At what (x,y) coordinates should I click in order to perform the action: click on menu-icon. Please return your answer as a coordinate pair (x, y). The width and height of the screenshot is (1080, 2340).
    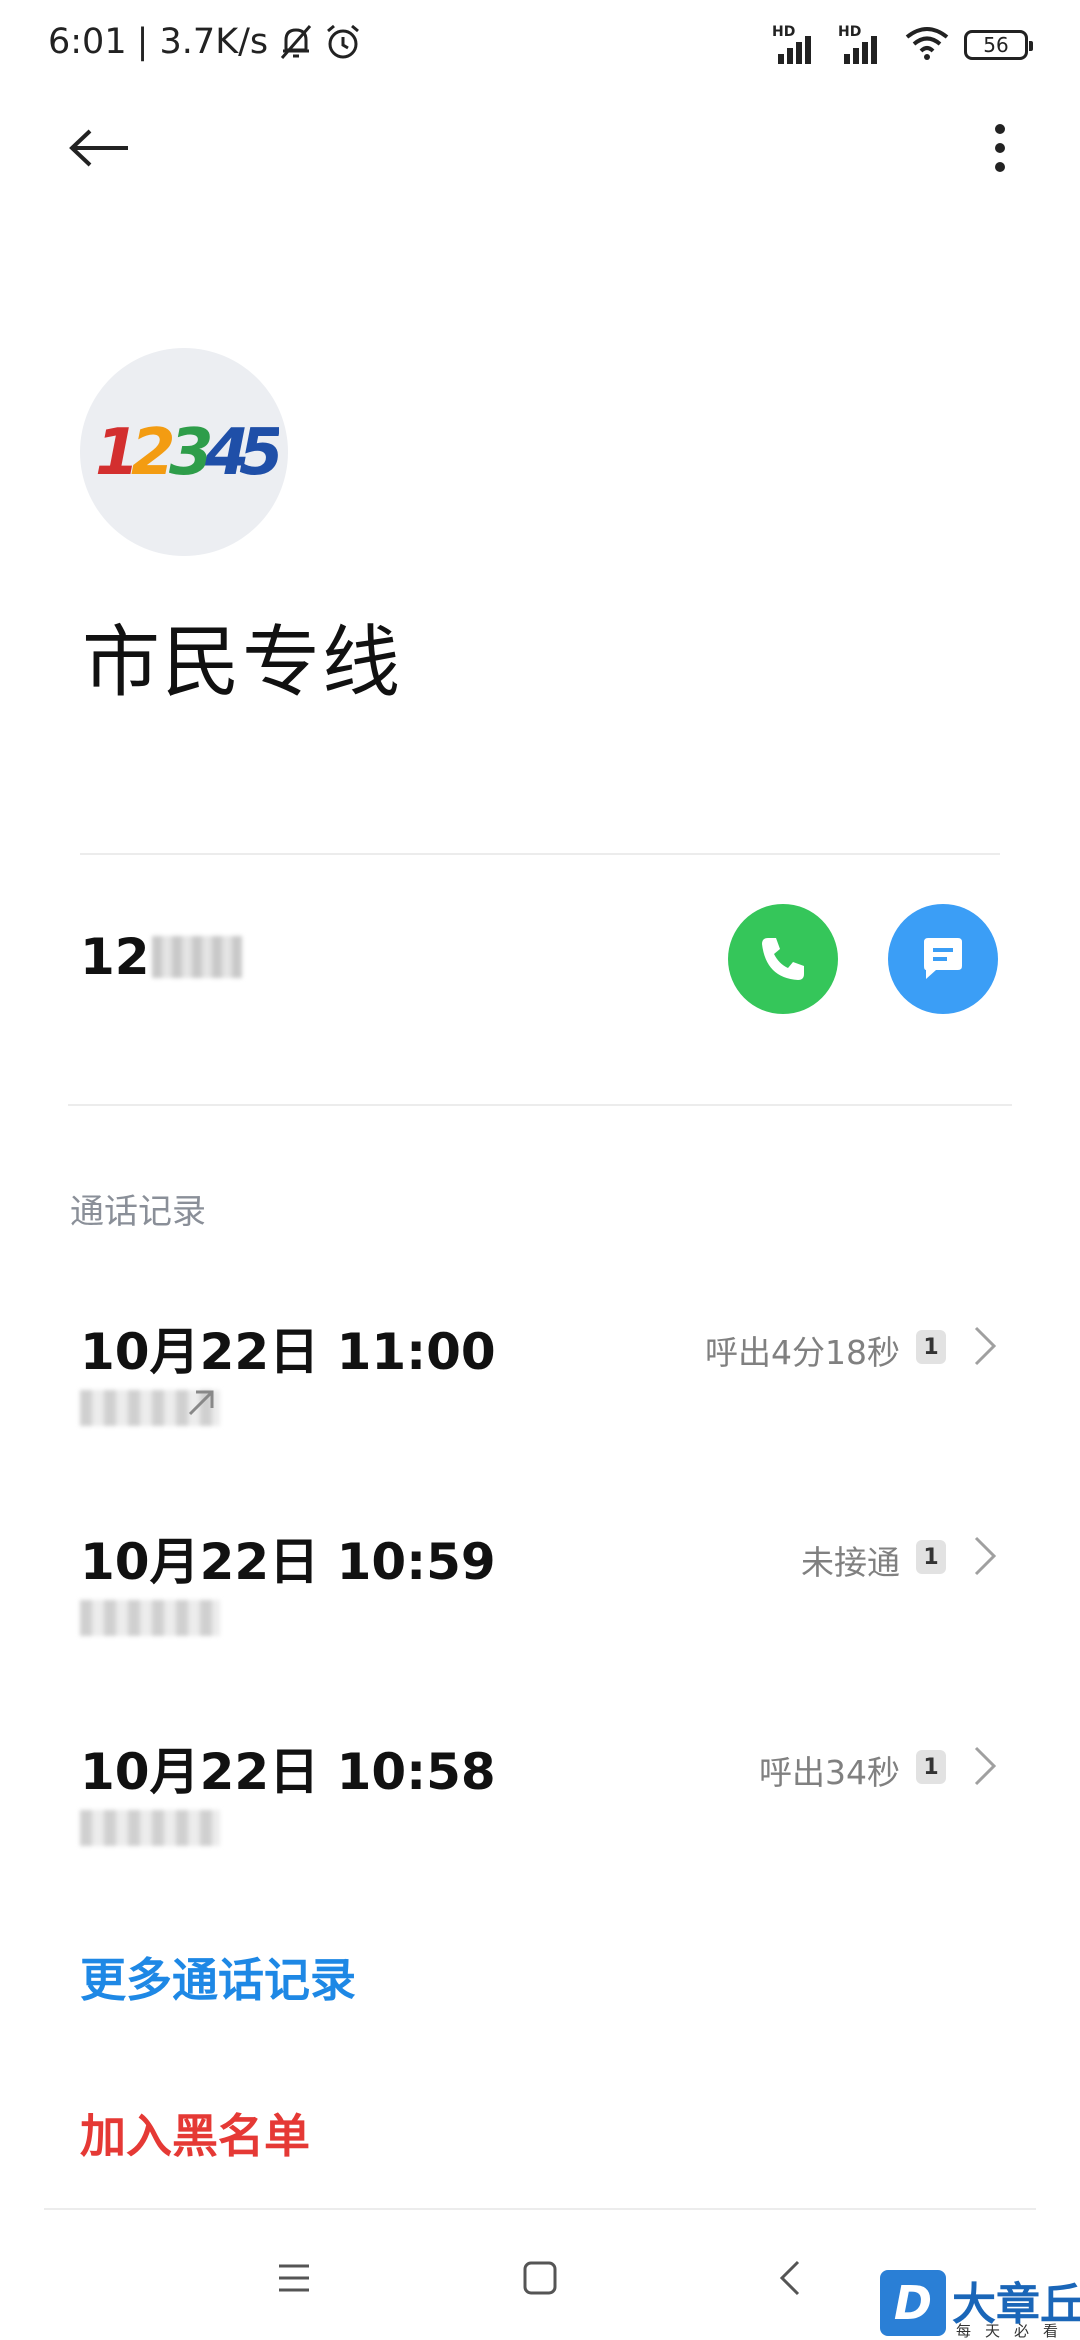
    Looking at the image, I should click on (294, 2278).